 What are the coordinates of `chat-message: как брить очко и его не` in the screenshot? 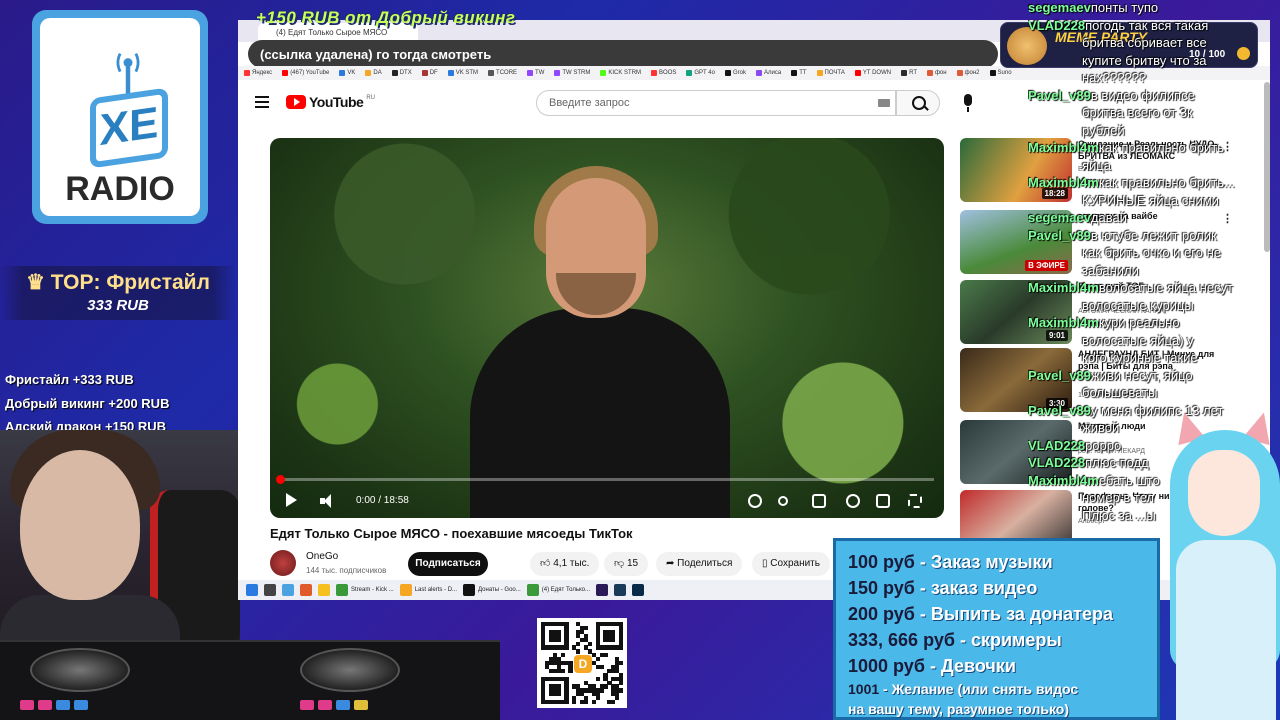 It's located at (1151, 252).